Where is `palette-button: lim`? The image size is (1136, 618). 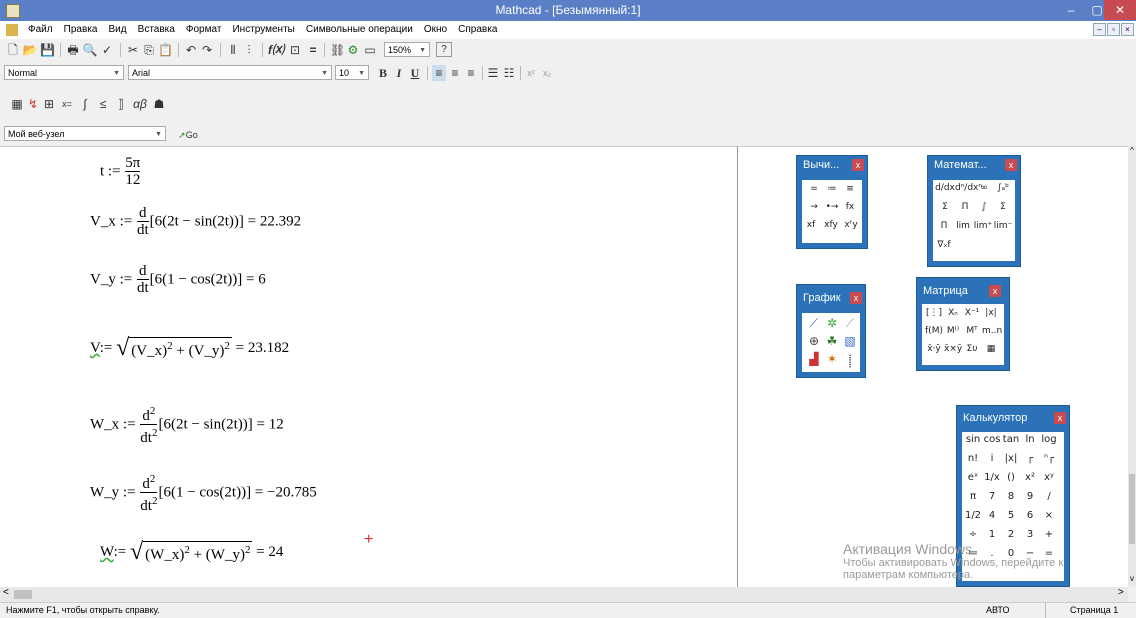
palette-button: lim is located at coordinates (963, 226).